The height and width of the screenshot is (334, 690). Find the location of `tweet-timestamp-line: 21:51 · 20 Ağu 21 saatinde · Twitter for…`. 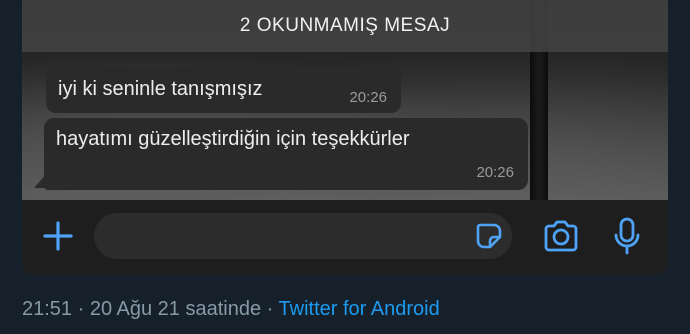

tweet-timestamp-line: 21:51 · 20 Ağu 21 saatinde · Twitter for… is located at coordinates (231, 309).